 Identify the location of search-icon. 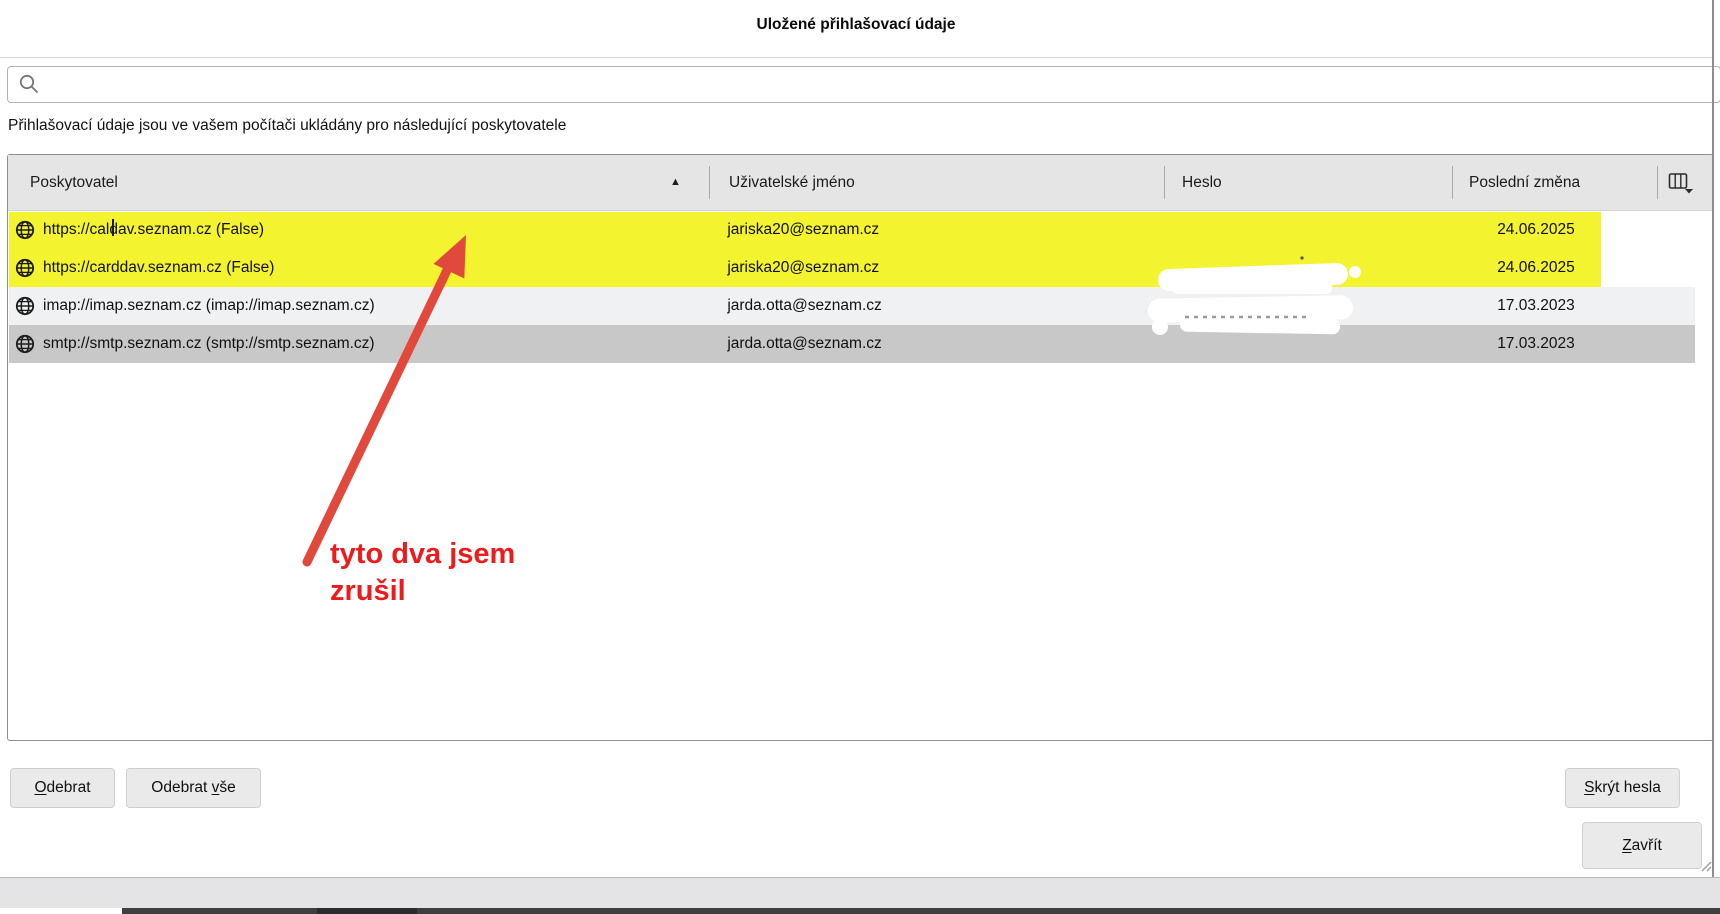
(28, 83).